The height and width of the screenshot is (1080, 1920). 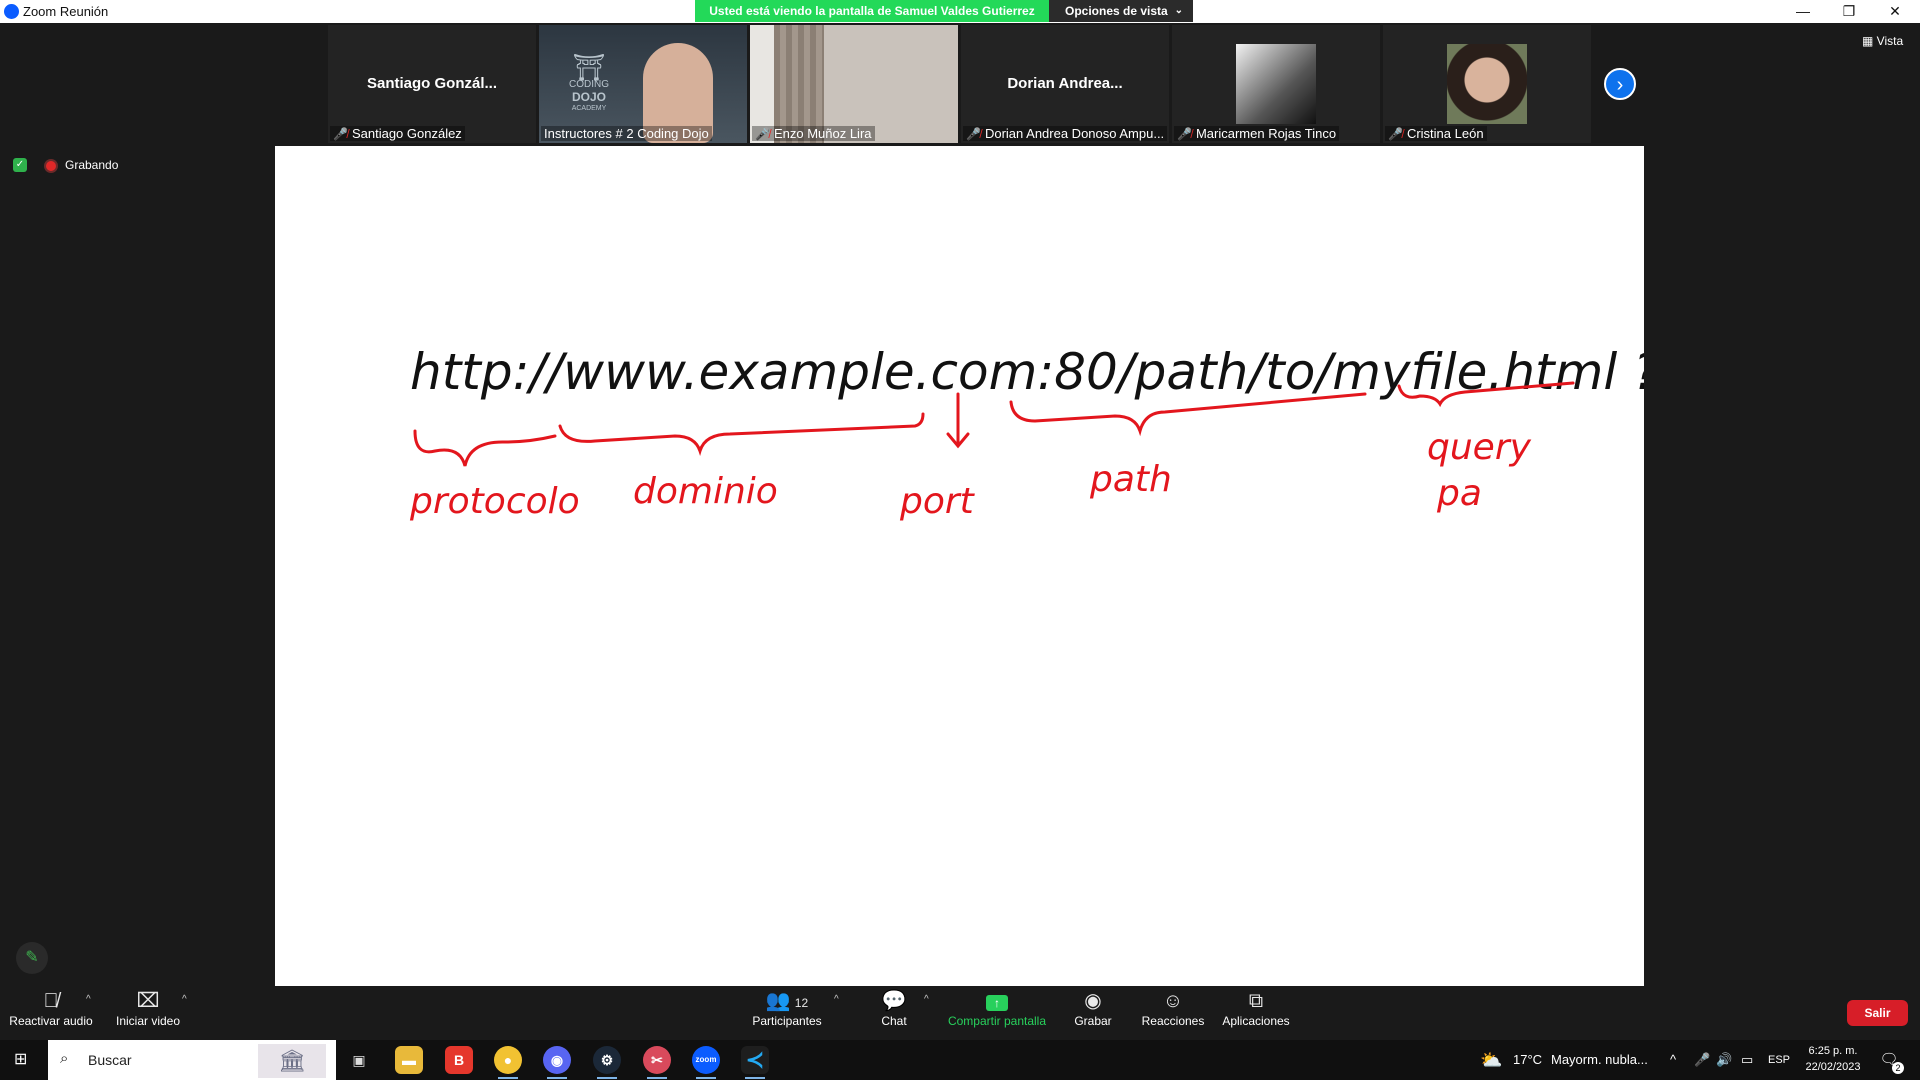 I want to click on clock-date: 22/02/2023, so click(x=1833, y=1067).